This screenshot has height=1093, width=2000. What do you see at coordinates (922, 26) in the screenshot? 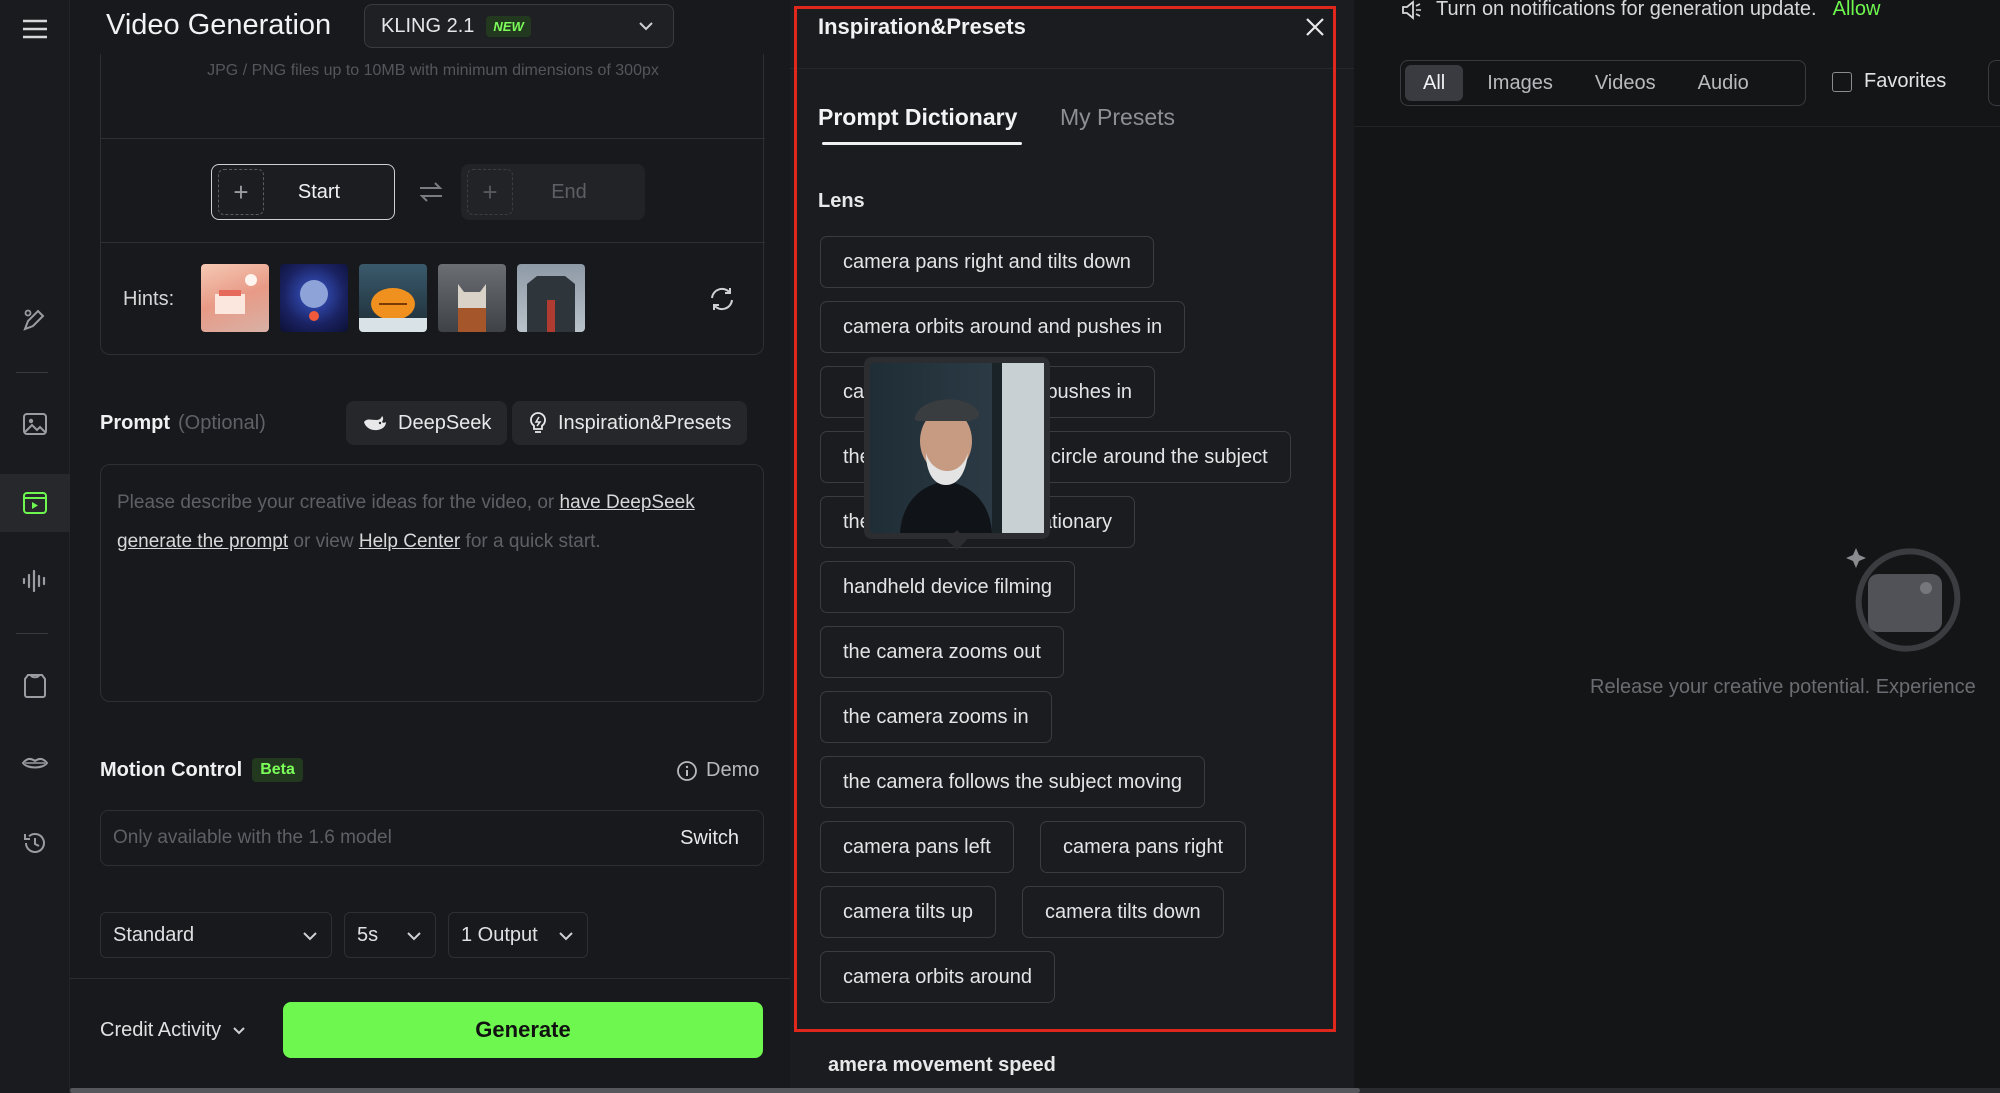
I see `panel-title: Inspiration&Presets` at bounding box center [922, 26].